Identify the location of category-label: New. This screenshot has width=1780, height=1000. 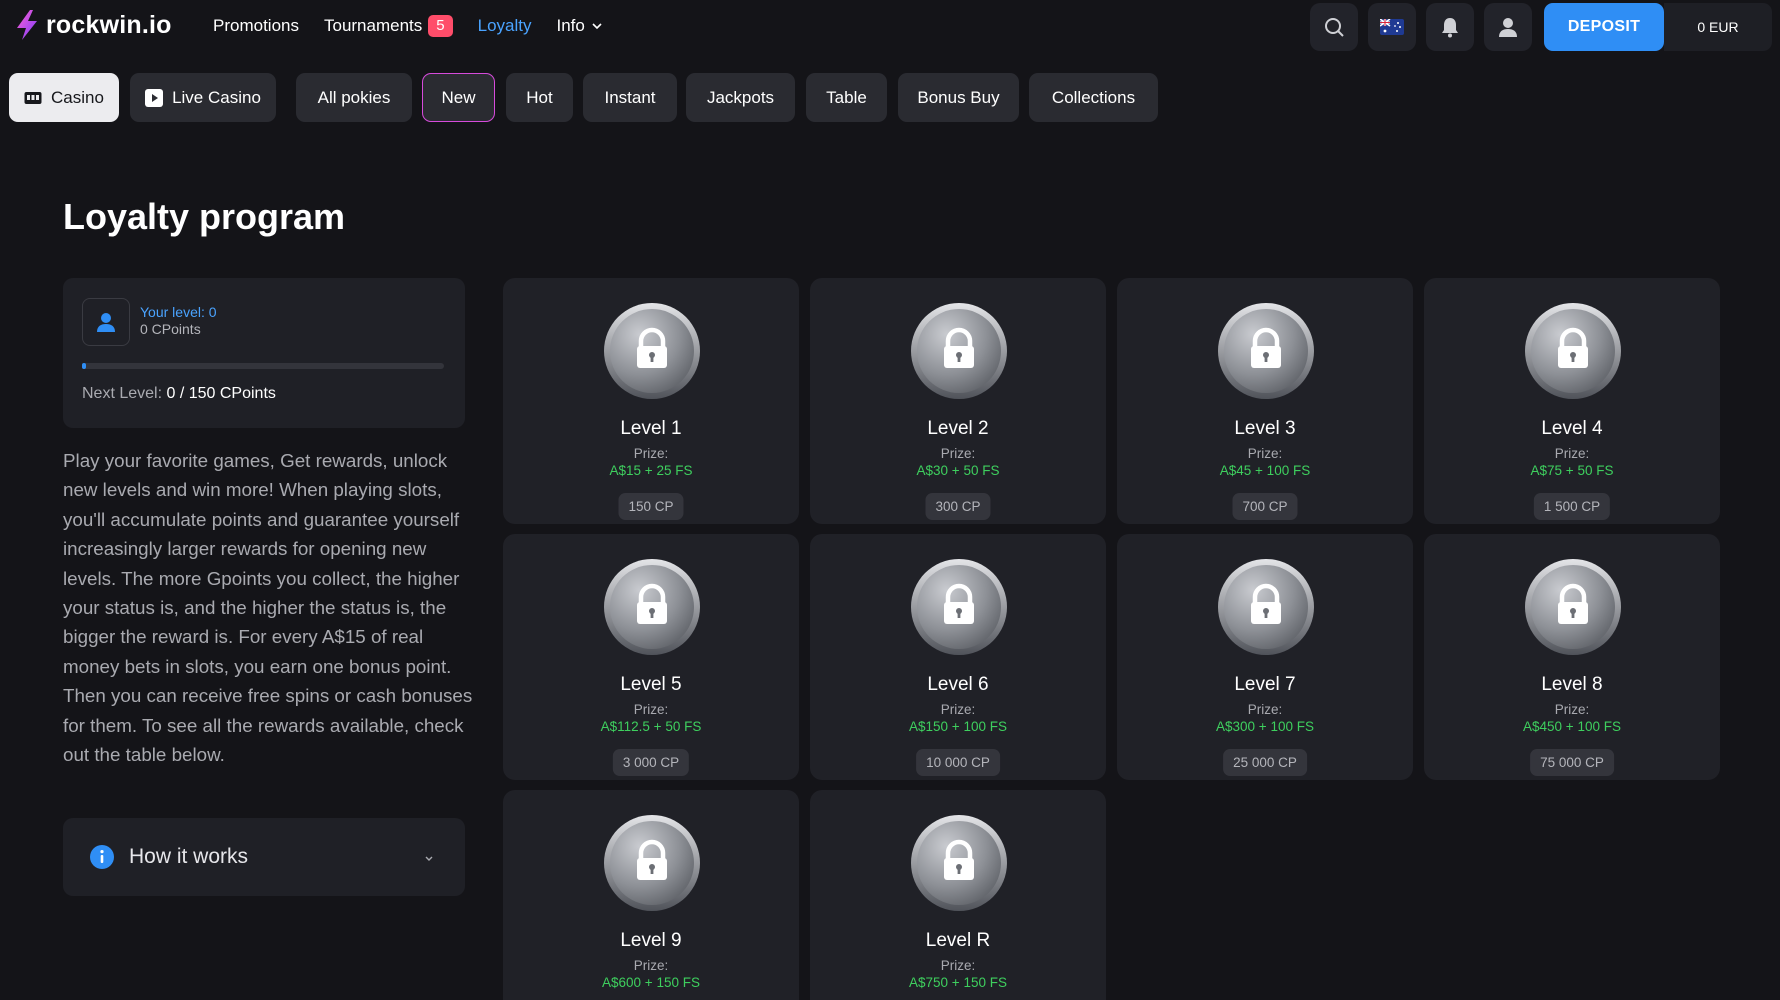
(458, 97).